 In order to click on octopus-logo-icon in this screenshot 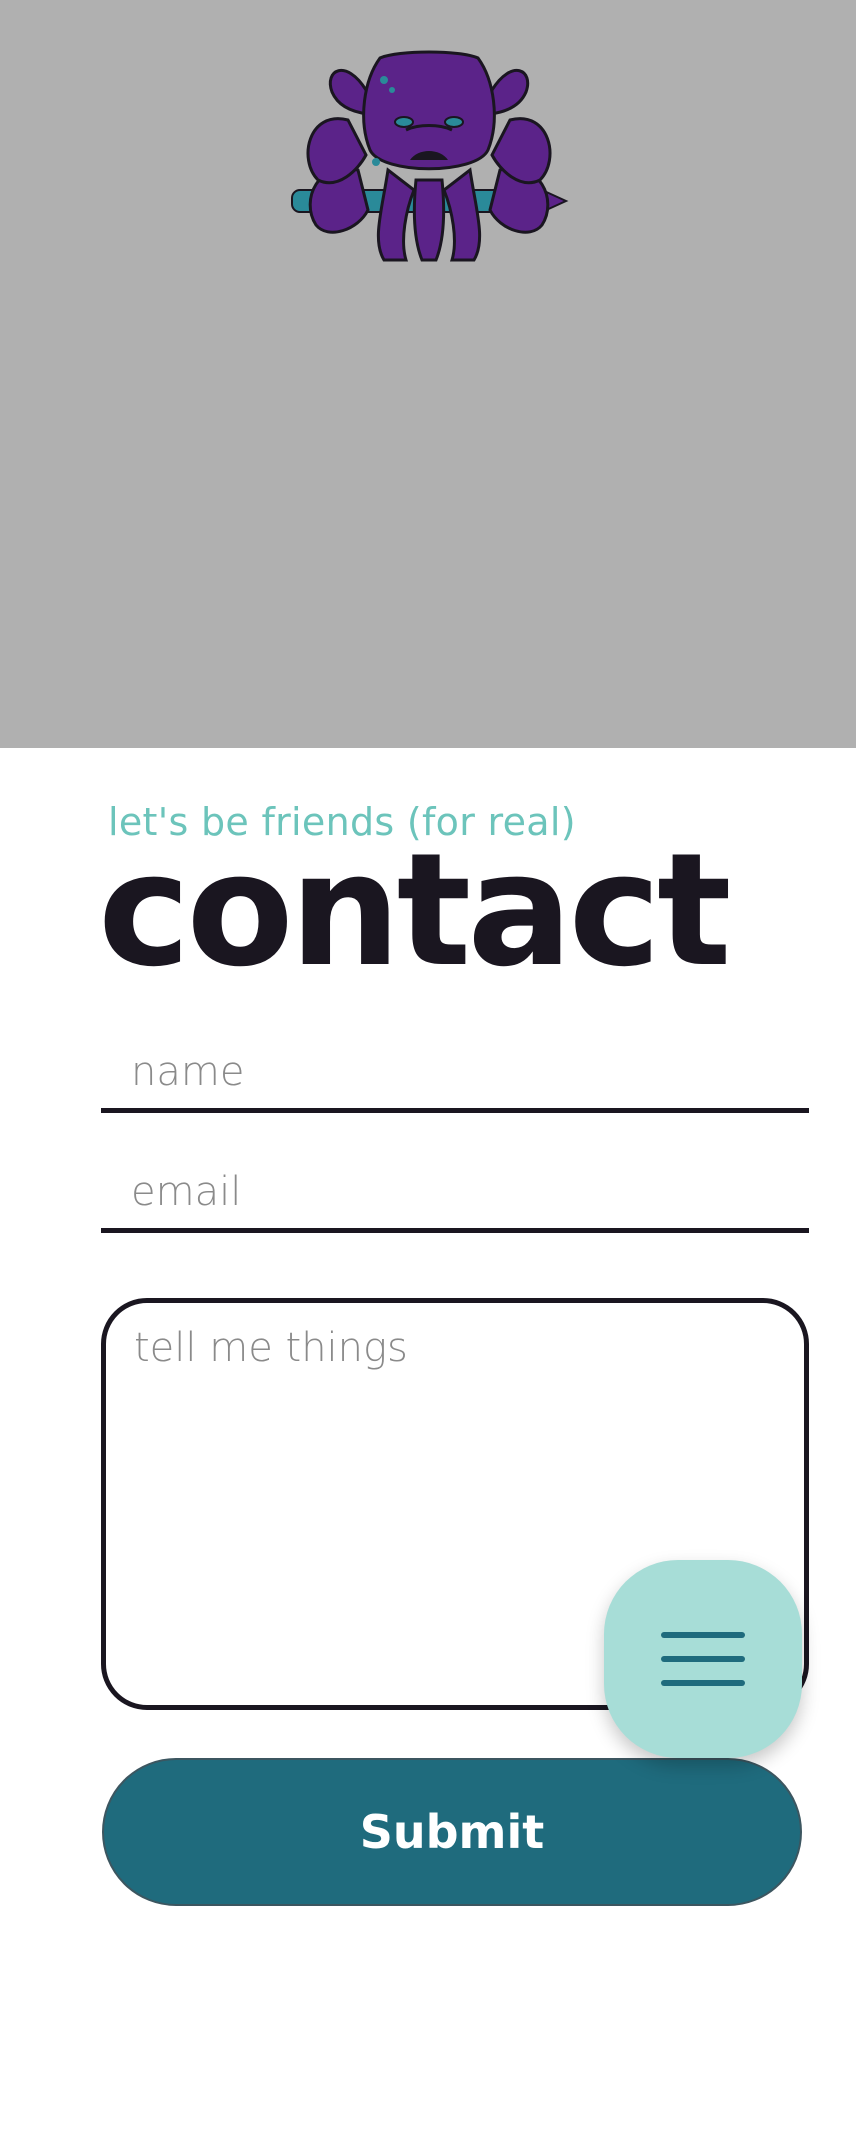, I will do `click(430, 156)`.